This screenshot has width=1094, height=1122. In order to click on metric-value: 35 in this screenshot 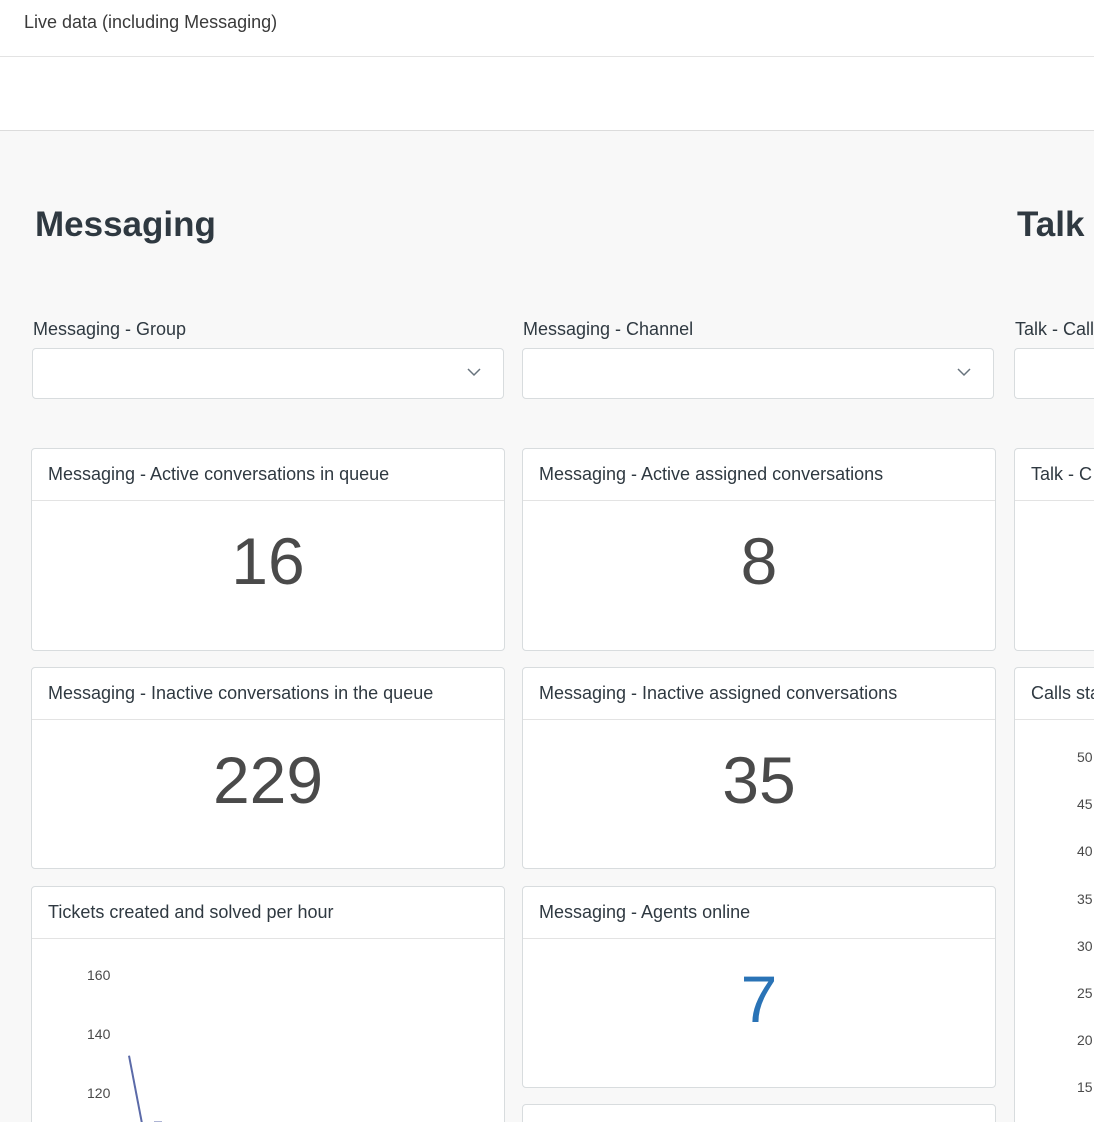, I will do `click(759, 780)`.